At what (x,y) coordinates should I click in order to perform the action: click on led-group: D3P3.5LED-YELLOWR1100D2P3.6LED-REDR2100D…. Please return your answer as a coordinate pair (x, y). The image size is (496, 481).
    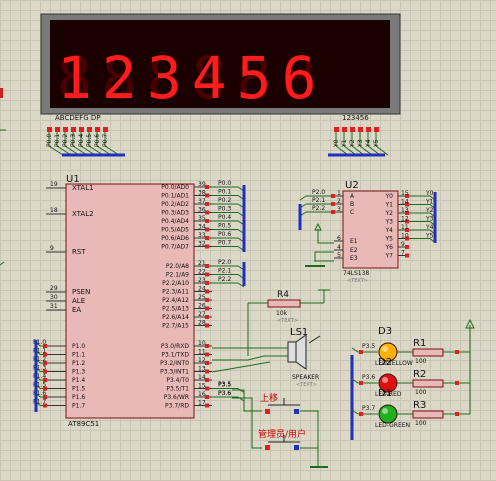
    Looking at the image, I should click on (411, 377).